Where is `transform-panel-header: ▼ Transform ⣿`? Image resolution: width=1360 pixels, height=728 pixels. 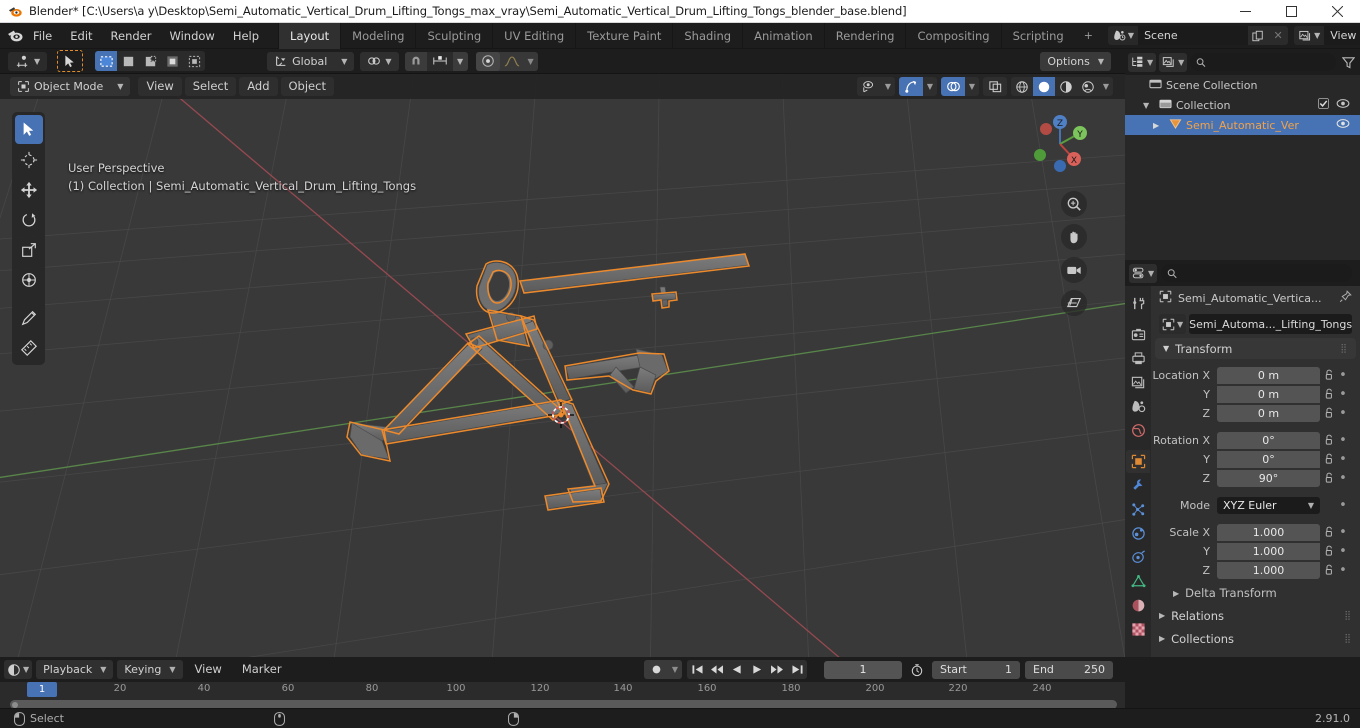
transform-panel-header: ▼ Transform ⣿ is located at coordinates (1255, 348).